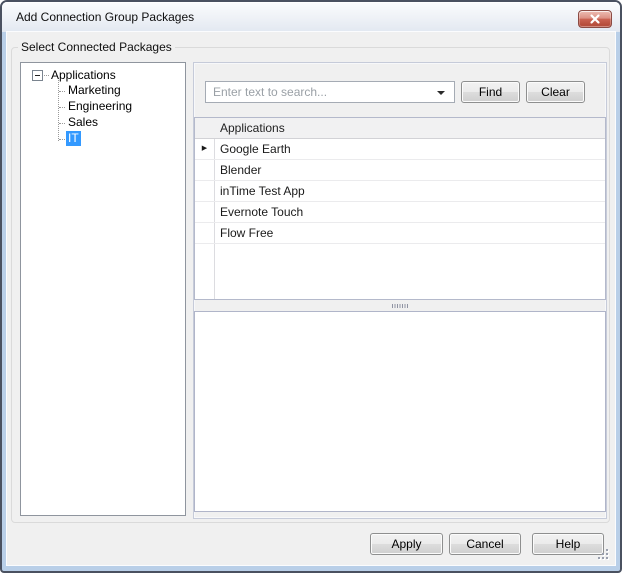 This screenshot has height=573, width=622. Describe the element at coordinates (400, 128) in the screenshot. I see `grid-column-header: Applications` at that location.